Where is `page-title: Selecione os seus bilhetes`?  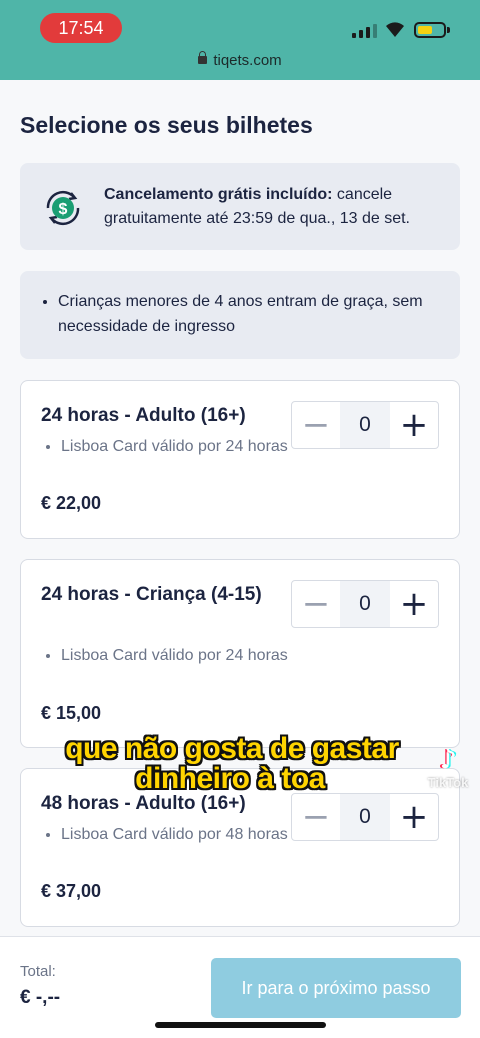 page-title: Selecione os seus bilhetes is located at coordinates (166, 125).